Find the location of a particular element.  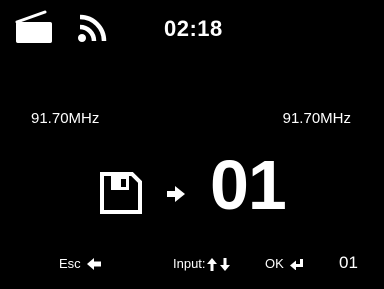

esc-hint: Esc is located at coordinates (80, 264).